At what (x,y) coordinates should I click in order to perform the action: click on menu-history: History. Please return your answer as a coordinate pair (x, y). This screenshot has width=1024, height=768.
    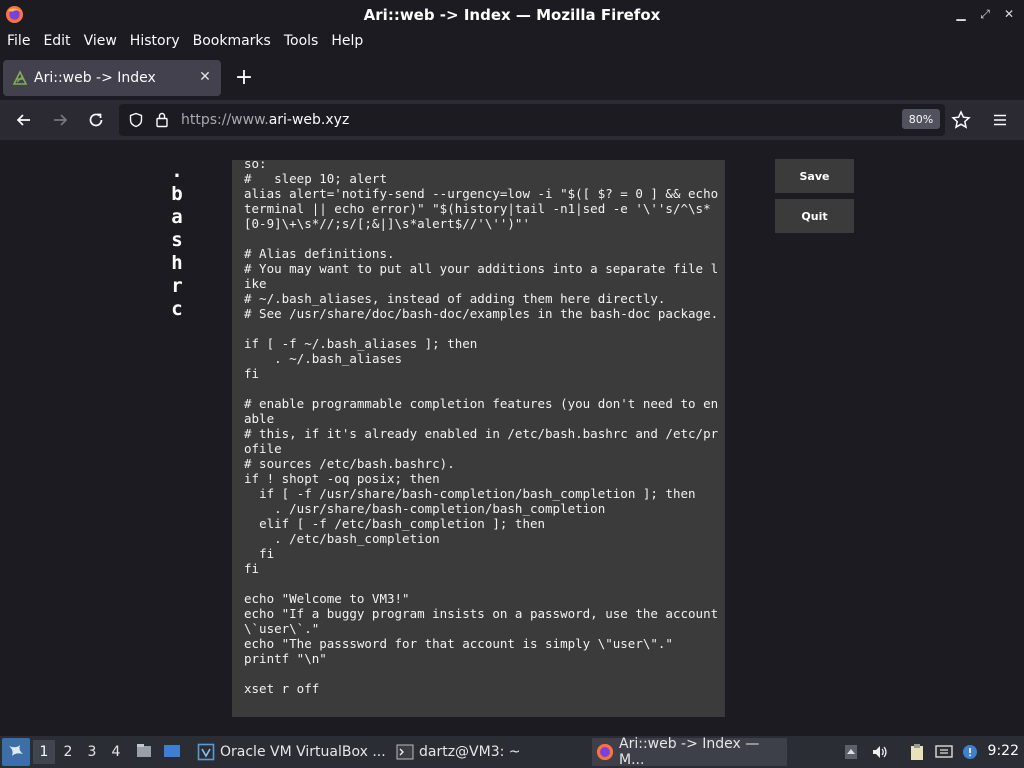
    Looking at the image, I should click on (155, 41).